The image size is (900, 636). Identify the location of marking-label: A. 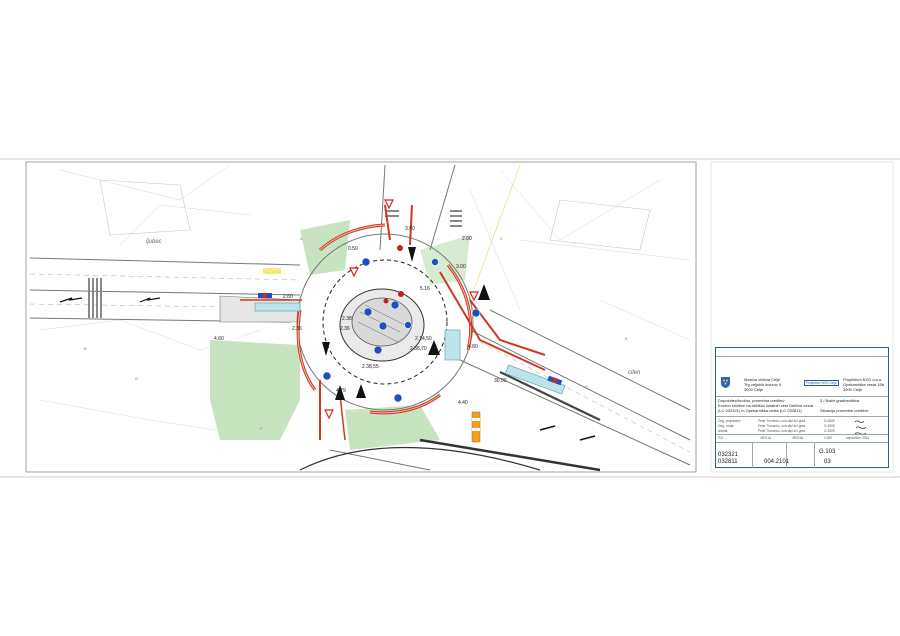
(301, 238).